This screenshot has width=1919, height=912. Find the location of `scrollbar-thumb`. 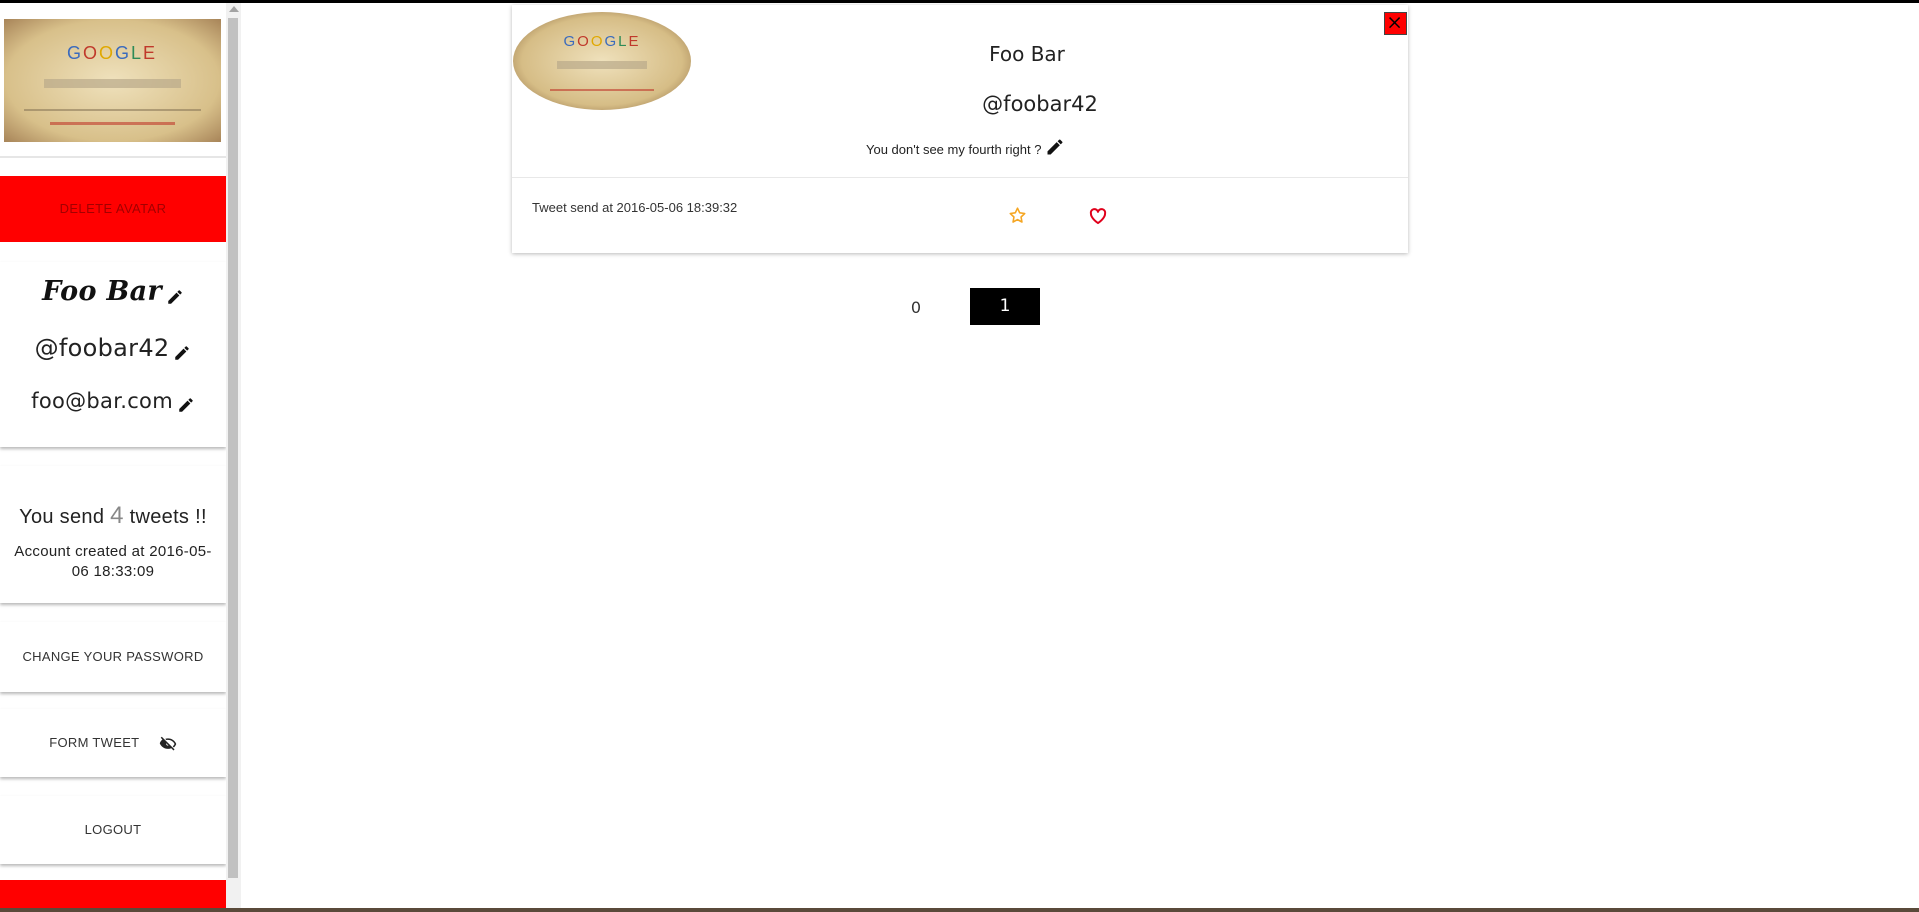

scrollbar-thumb is located at coordinates (233, 448).